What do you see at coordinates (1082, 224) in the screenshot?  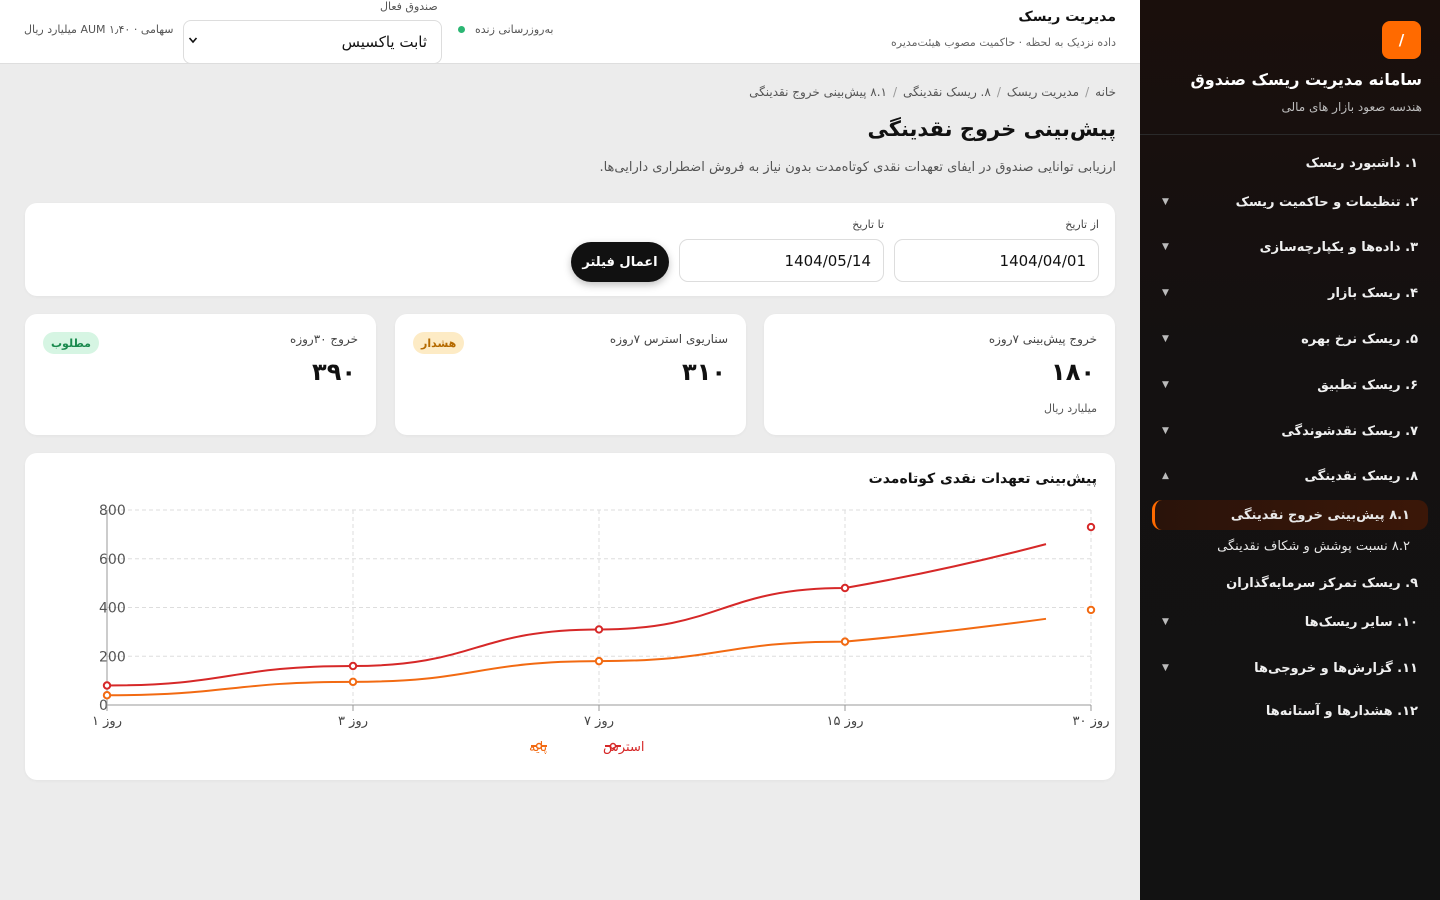 I see `from-date-label: از تاریخ` at bounding box center [1082, 224].